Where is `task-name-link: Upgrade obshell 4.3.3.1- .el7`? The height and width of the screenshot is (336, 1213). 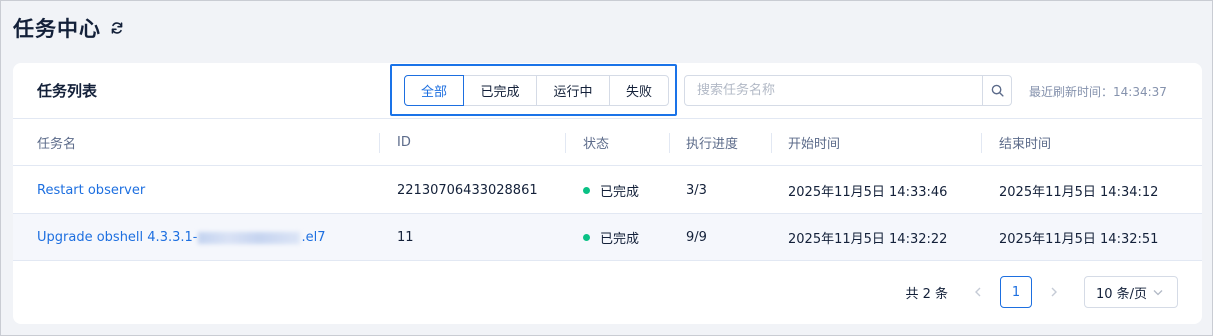
task-name-link: Upgrade obshell 4.3.3.1- .el7 is located at coordinates (181, 237).